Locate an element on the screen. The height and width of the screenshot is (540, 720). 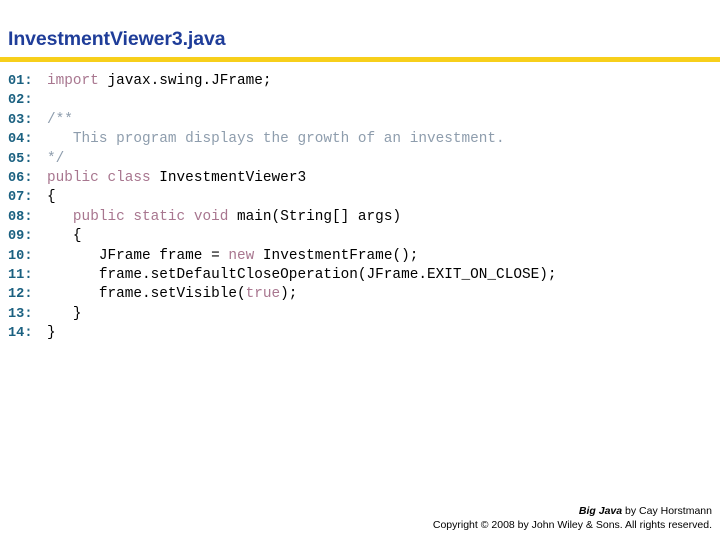
code-line: 09: { is located at coordinates (360, 236).